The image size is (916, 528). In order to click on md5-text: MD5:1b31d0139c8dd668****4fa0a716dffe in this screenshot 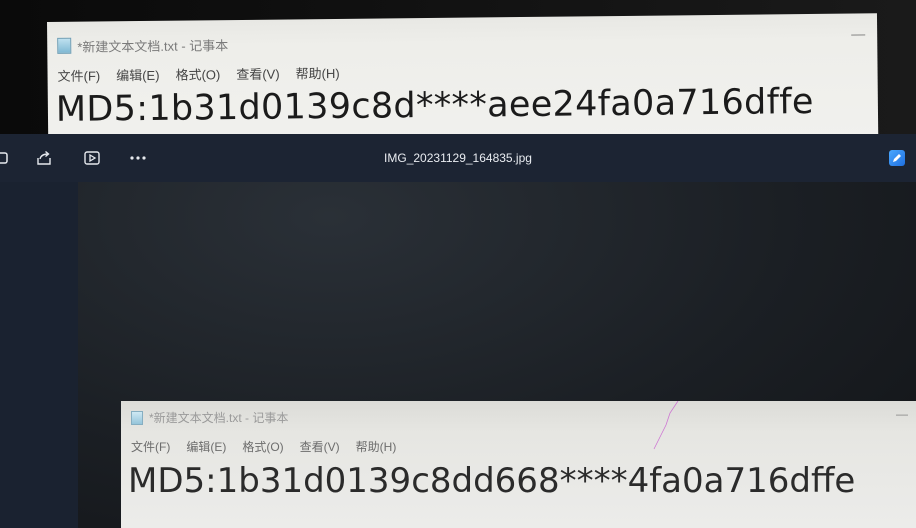, I will do `click(492, 481)`.